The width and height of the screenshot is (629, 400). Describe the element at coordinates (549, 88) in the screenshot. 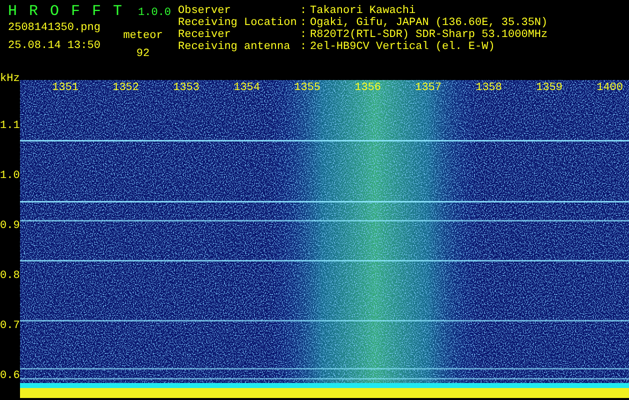

I see `x-tick-label: 1359` at that location.